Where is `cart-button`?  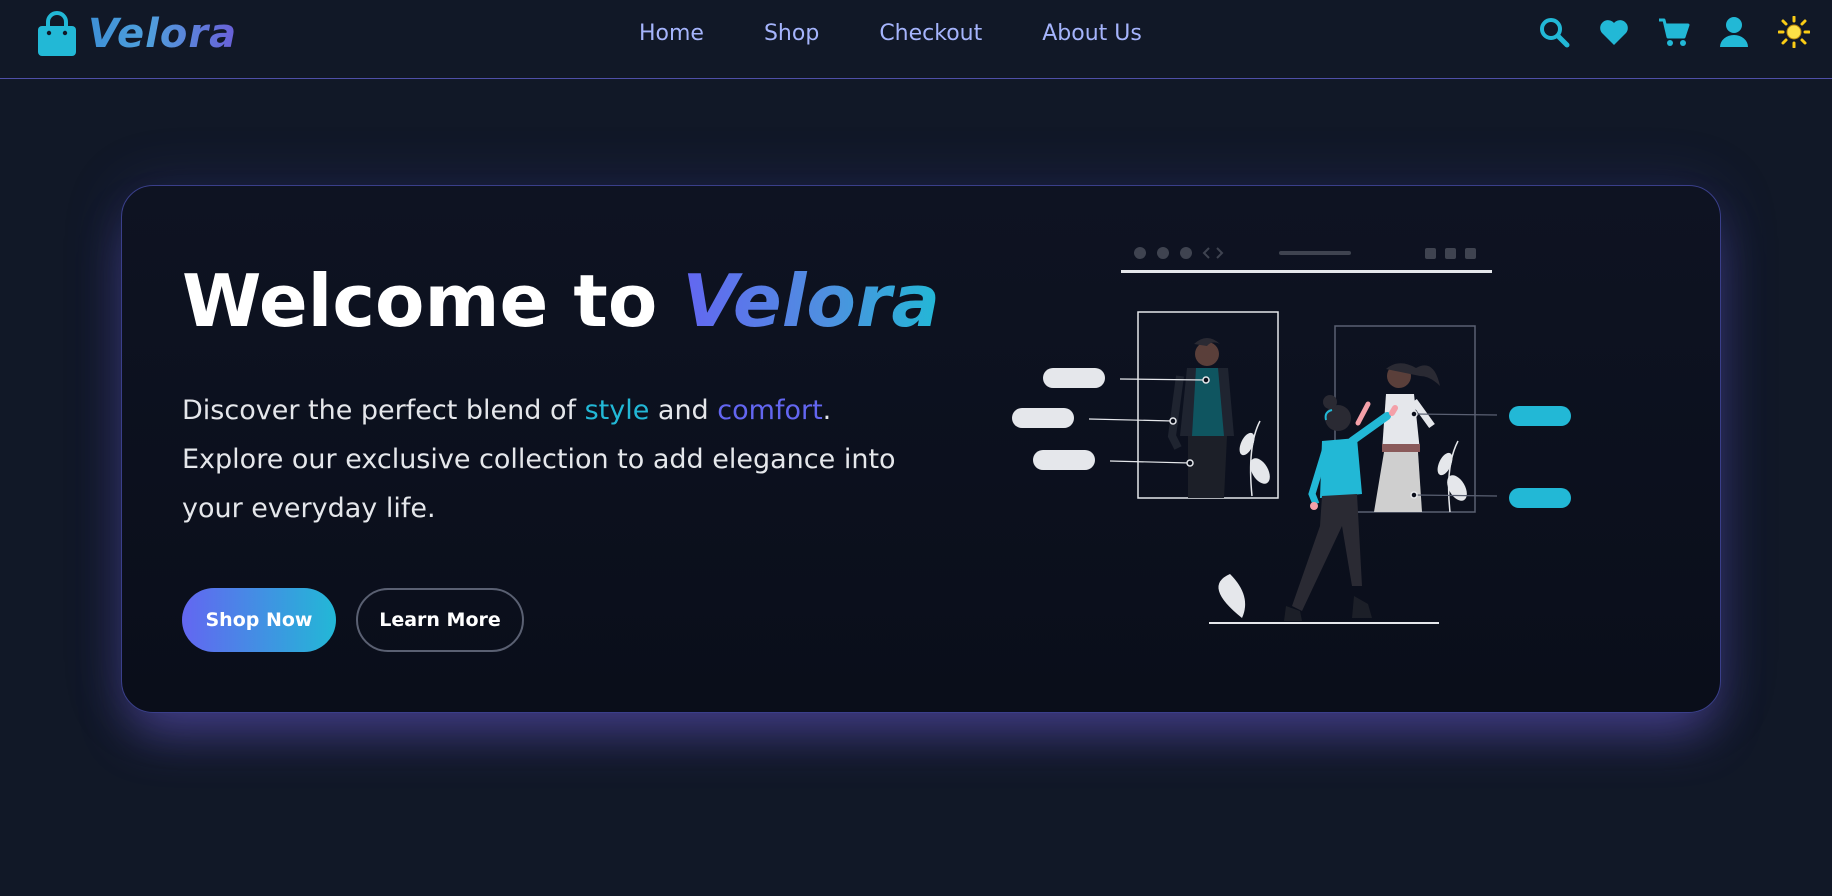
cart-button is located at coordinates (1674, 32).